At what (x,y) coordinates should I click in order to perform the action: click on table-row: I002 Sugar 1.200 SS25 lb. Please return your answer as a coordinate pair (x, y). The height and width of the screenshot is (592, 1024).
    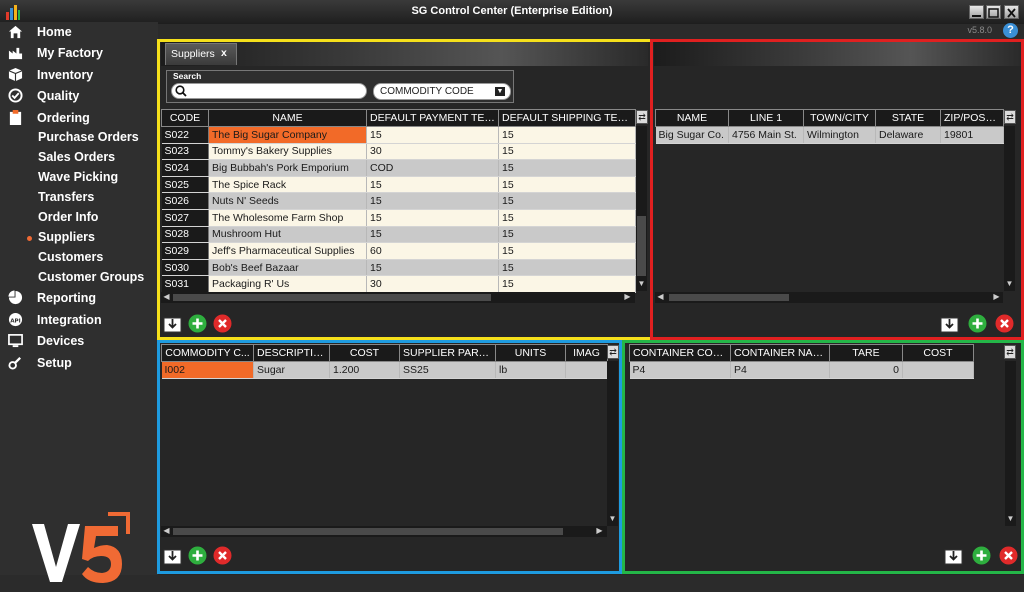
    Looking at the image, I should click on (384, 370).